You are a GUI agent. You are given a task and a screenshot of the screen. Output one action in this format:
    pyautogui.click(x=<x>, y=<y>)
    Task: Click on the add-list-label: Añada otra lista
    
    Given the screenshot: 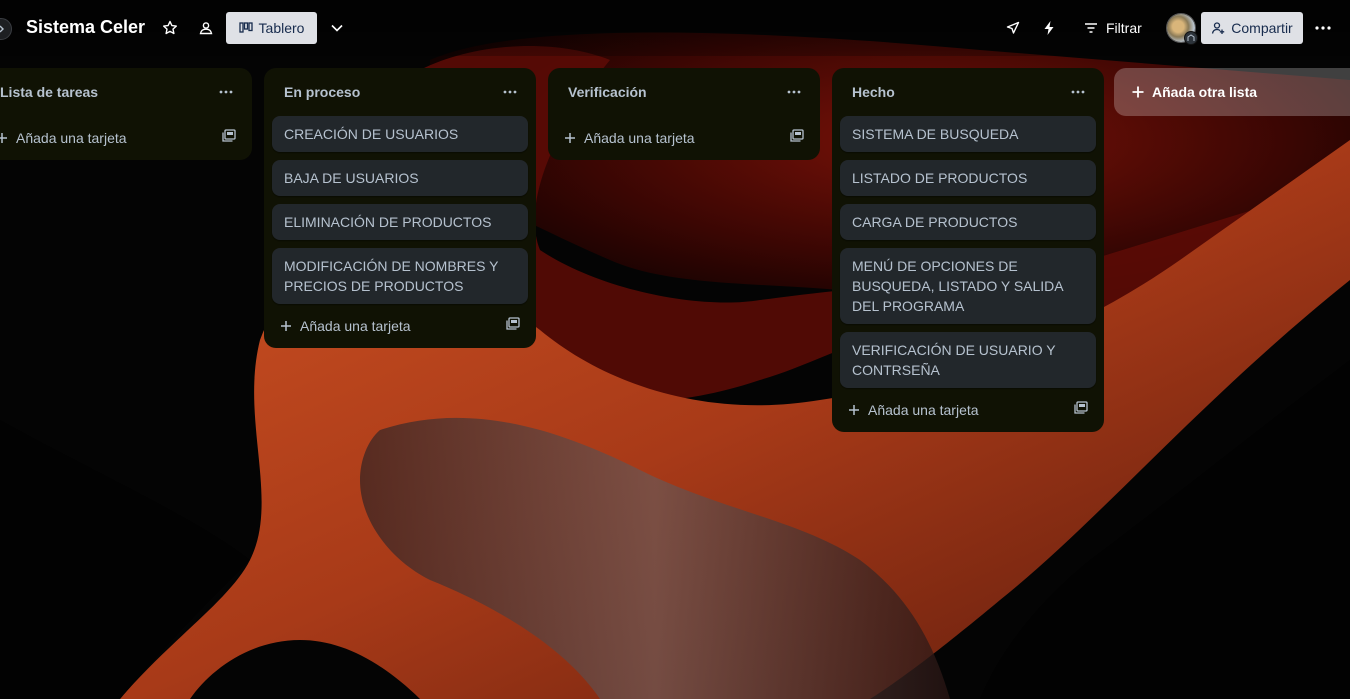 What is the action you would take?
    pyautogui.click(x=1205, y=92)
    